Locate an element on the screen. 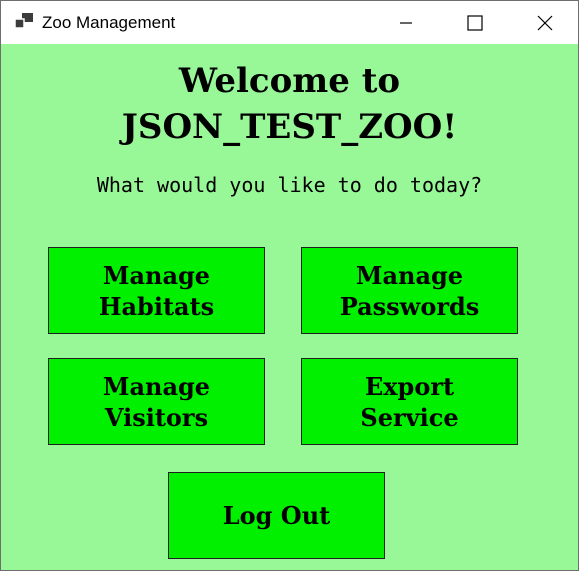 Image resolution: width=579 pixels, height=571 pixels. maximize-icon is located at coordinates (475, 22).